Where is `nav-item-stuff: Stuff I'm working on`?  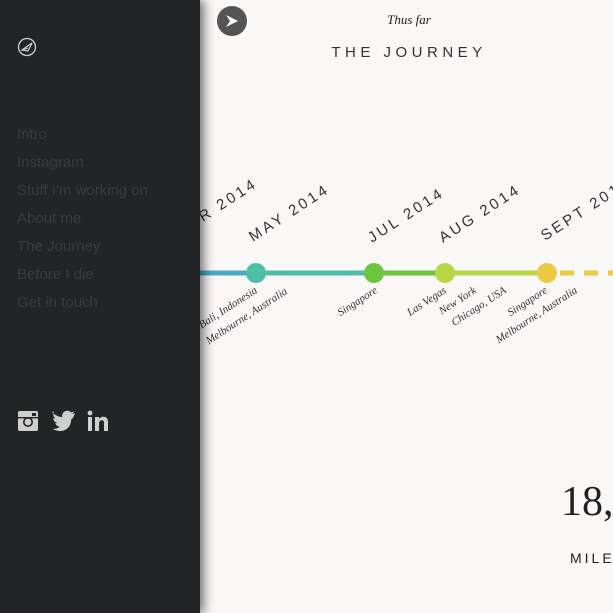
nav-item-stuff: Stuff I'm working on is located at coordinates (82, 195).